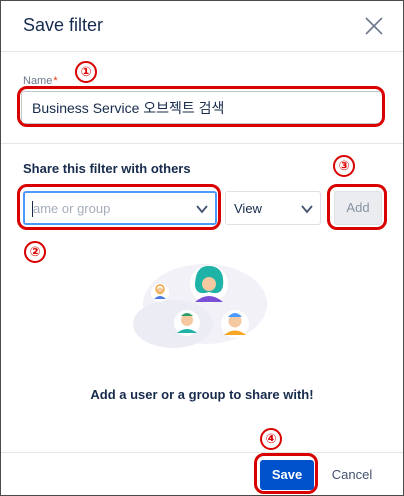  What do you see at coordinates (202, 452) in the screenshot?
I see `footer-divider` at bounding box center [202, 452].